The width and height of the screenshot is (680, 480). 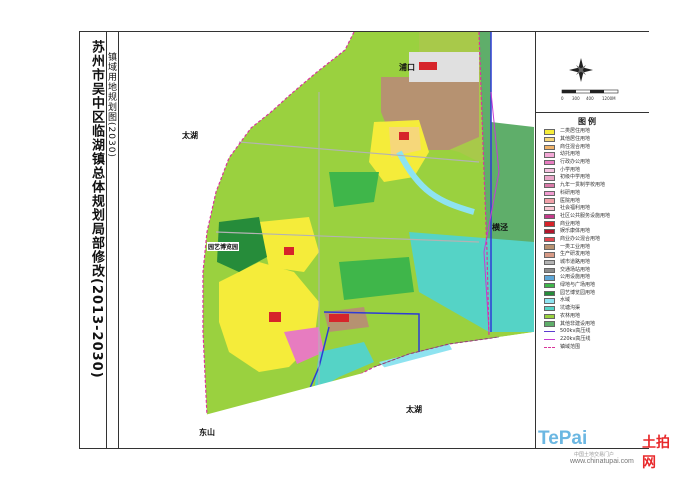 What do you see at coordinates (578, 292) in the screenshot?
I see `legend-label: 园艺博览园用地` at bounding box center [578, 292].